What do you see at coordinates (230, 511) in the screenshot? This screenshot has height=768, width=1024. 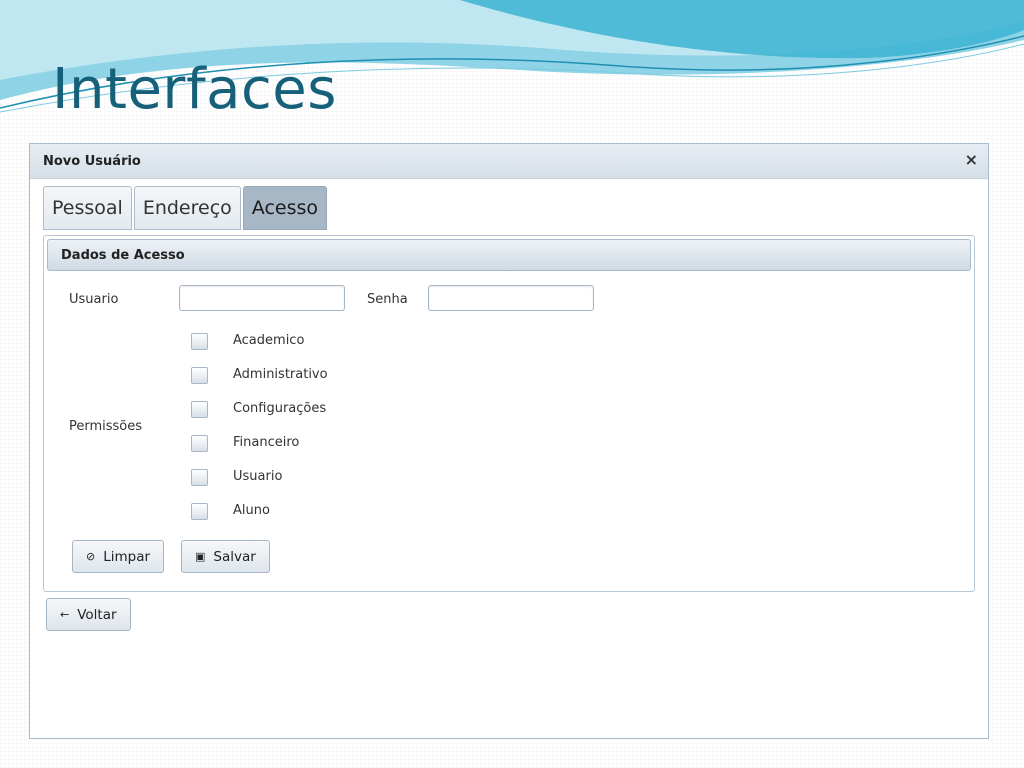 I see `permissao-aluno-row: Aluno` at bounding box center [230, 511].